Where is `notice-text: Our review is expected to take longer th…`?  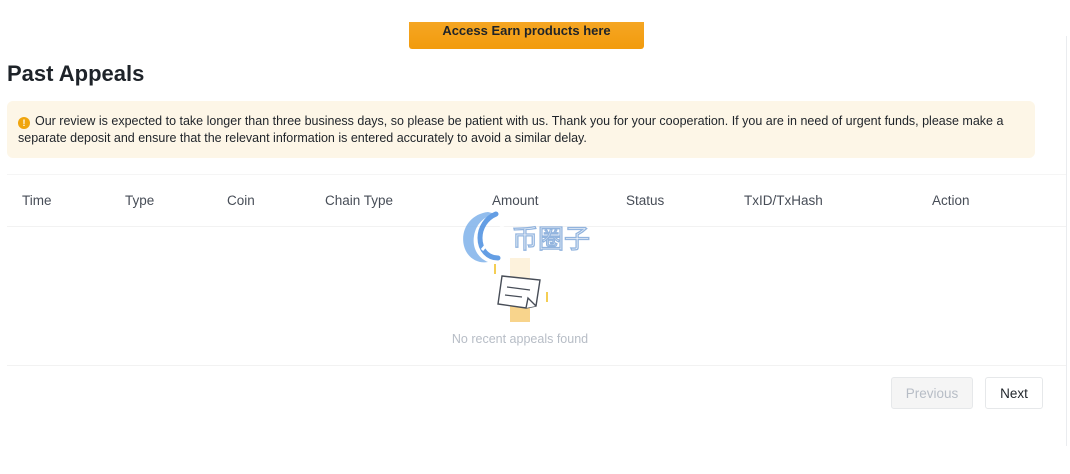 notice-text: Our review is expected to take longer th… is located at coordinates (511, 129).